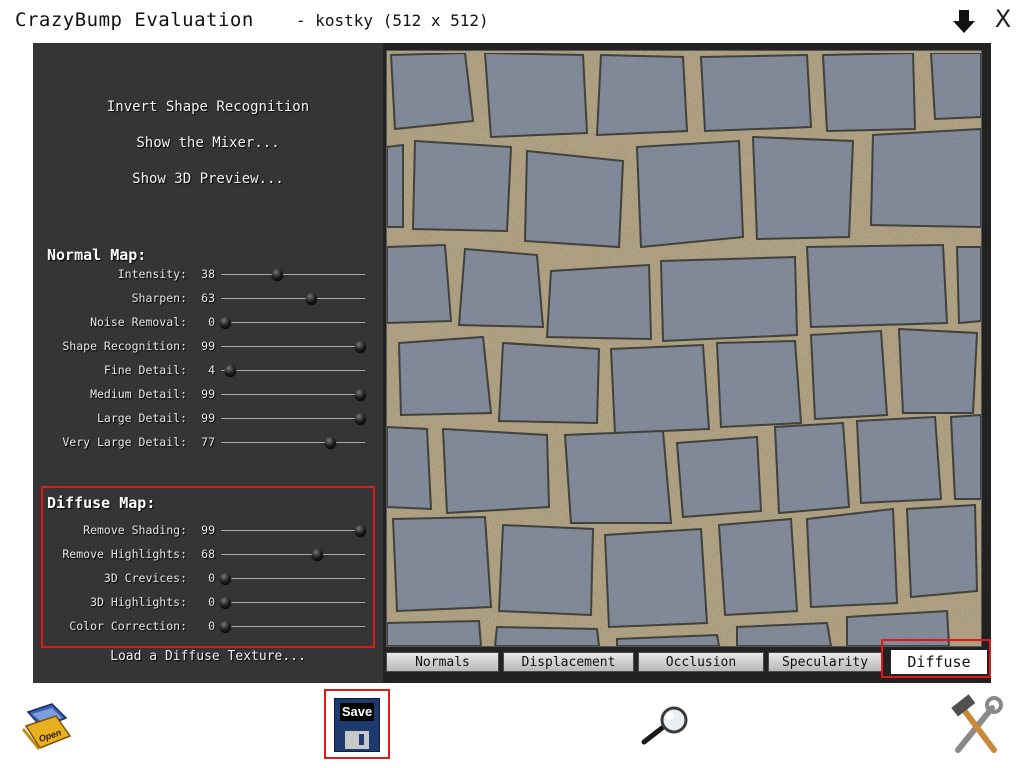  Describe the element at coordinates (701, 662) in the screenshot. I see `tab-occlusion: Occlusion` at that location.